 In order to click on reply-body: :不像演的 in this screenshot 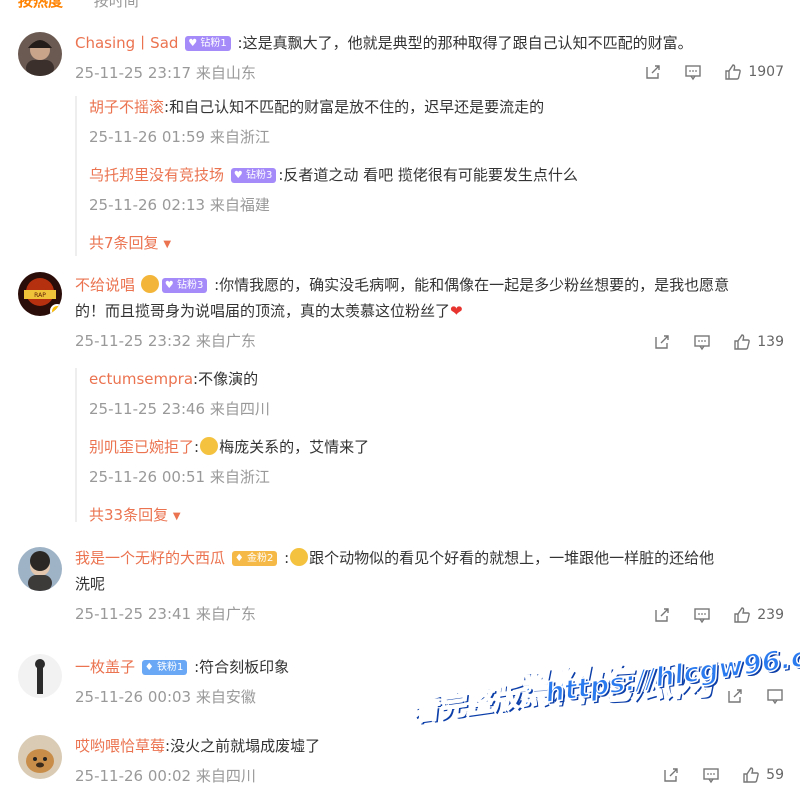, I will do `click(226, 379)`.